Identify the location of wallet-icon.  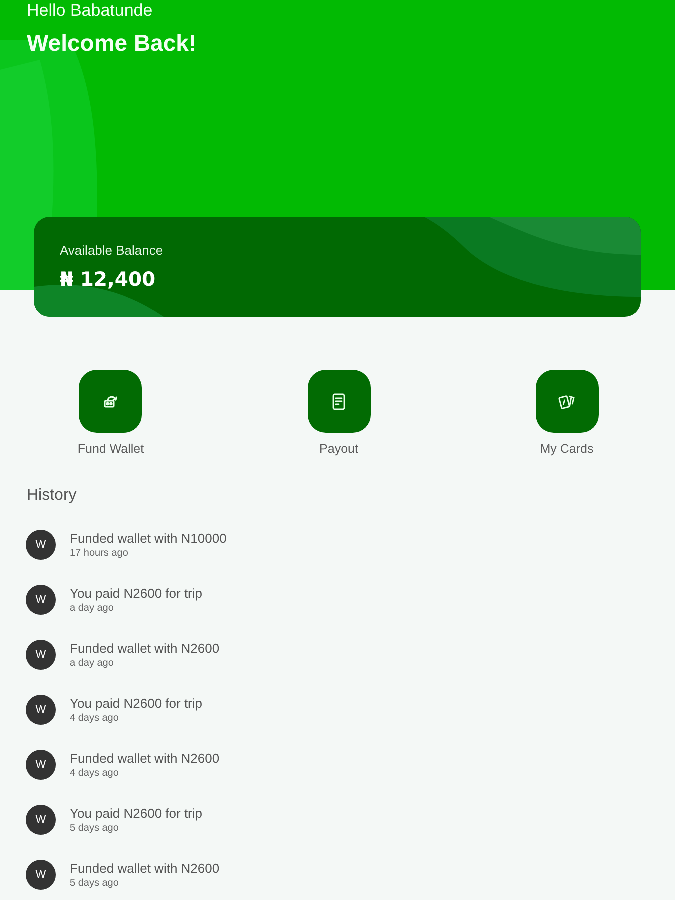
(110, 401).